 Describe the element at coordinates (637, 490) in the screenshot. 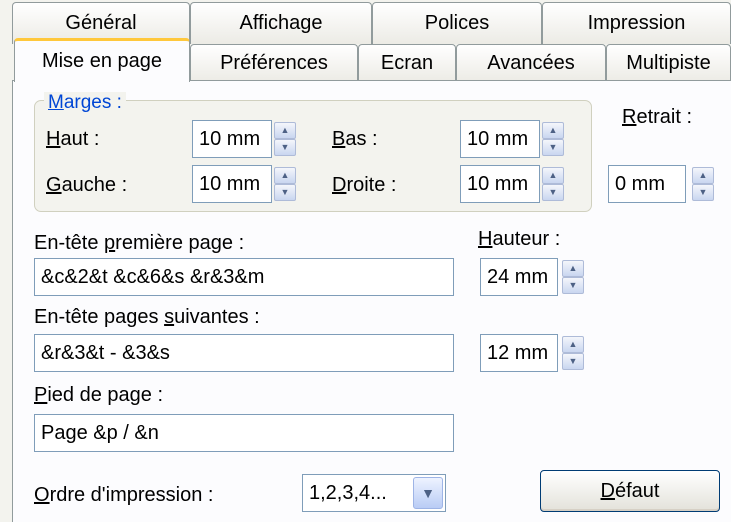

I see `default-button-label: éfaut` at that location.